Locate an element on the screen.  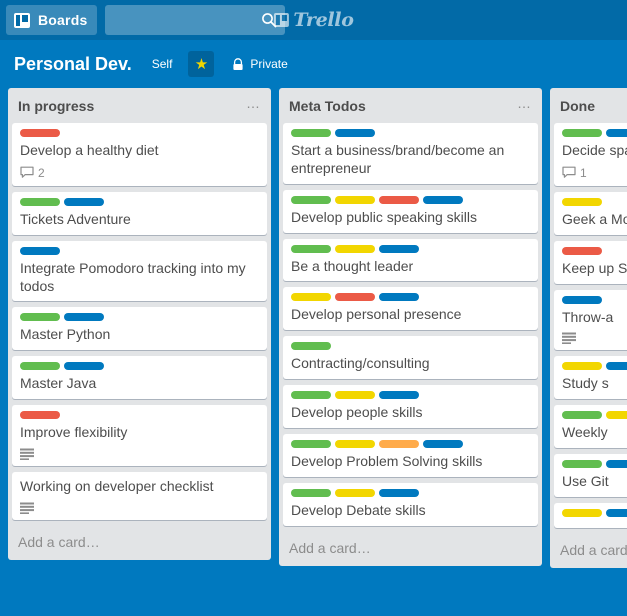
card: Improve flexibility is located at coordinates (139, 436).